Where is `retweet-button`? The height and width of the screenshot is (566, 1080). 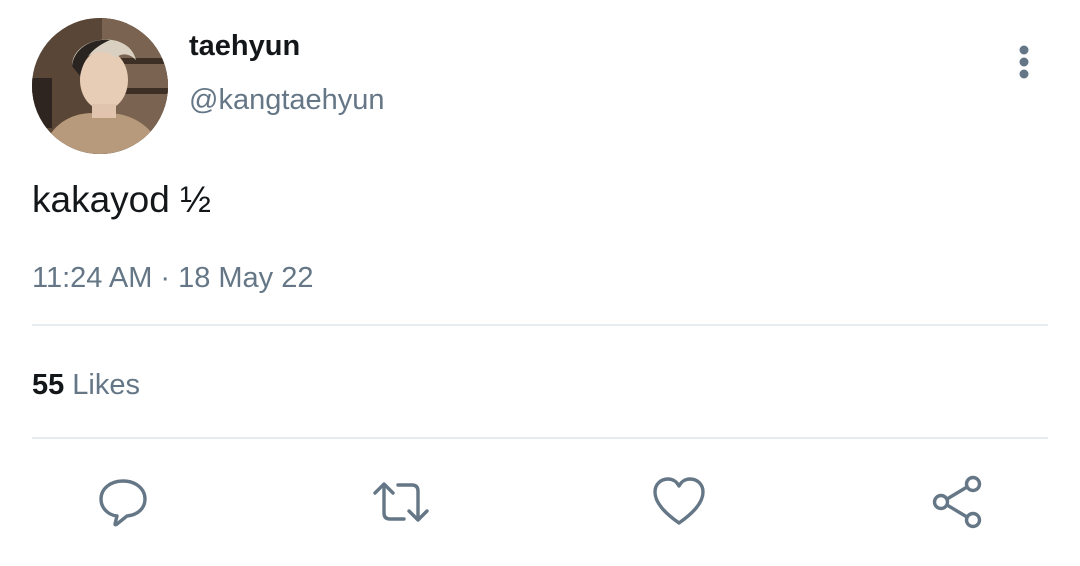 retweet-button is located at coordinates (401, 502).